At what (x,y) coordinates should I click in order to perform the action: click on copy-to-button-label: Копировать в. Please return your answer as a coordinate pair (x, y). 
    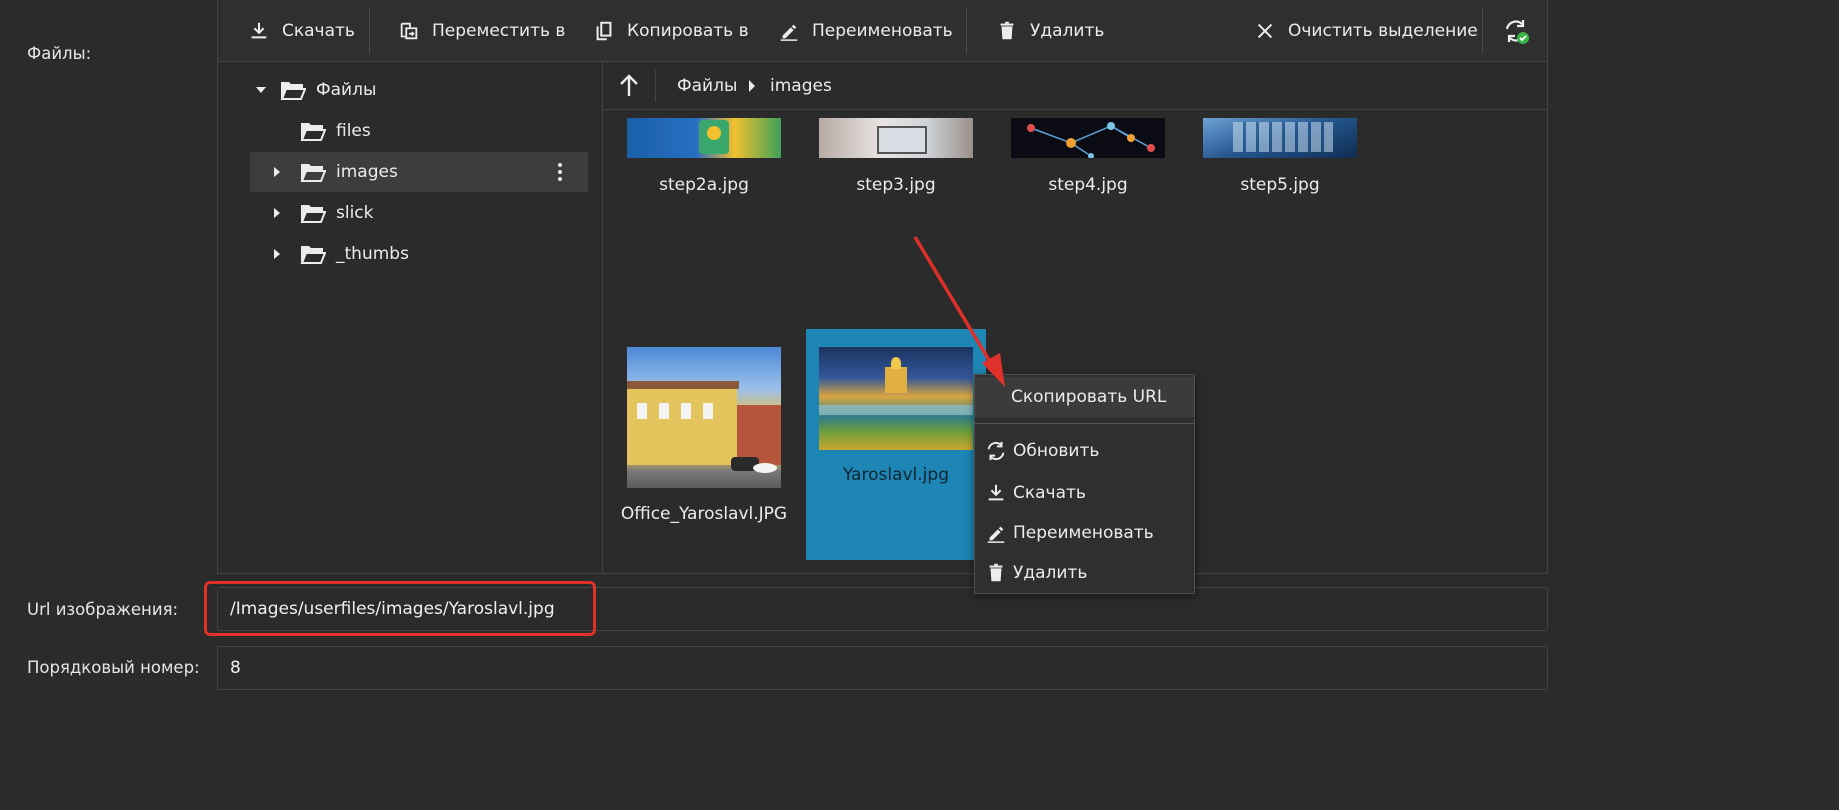
    Looking at the image, I should click on (688, 31).